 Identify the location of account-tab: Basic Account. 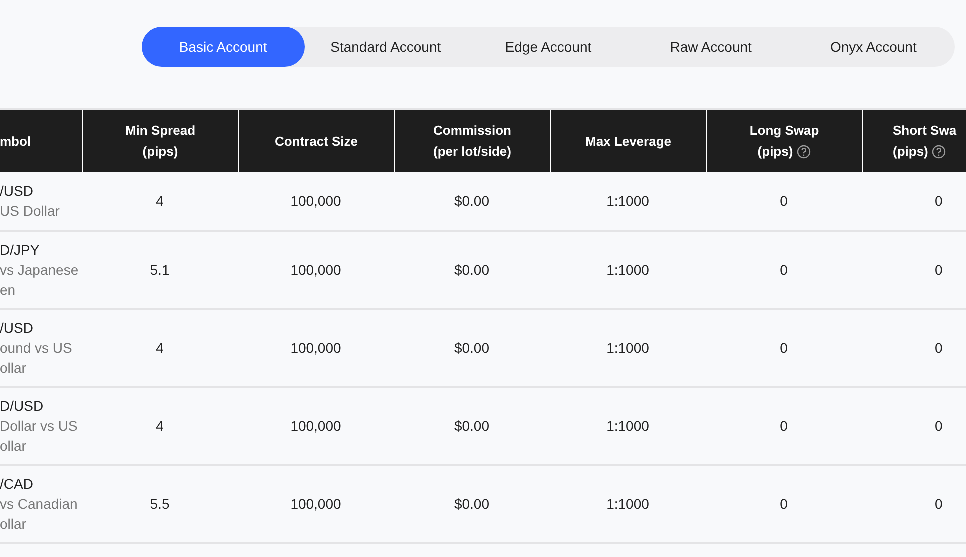
(223, 47).